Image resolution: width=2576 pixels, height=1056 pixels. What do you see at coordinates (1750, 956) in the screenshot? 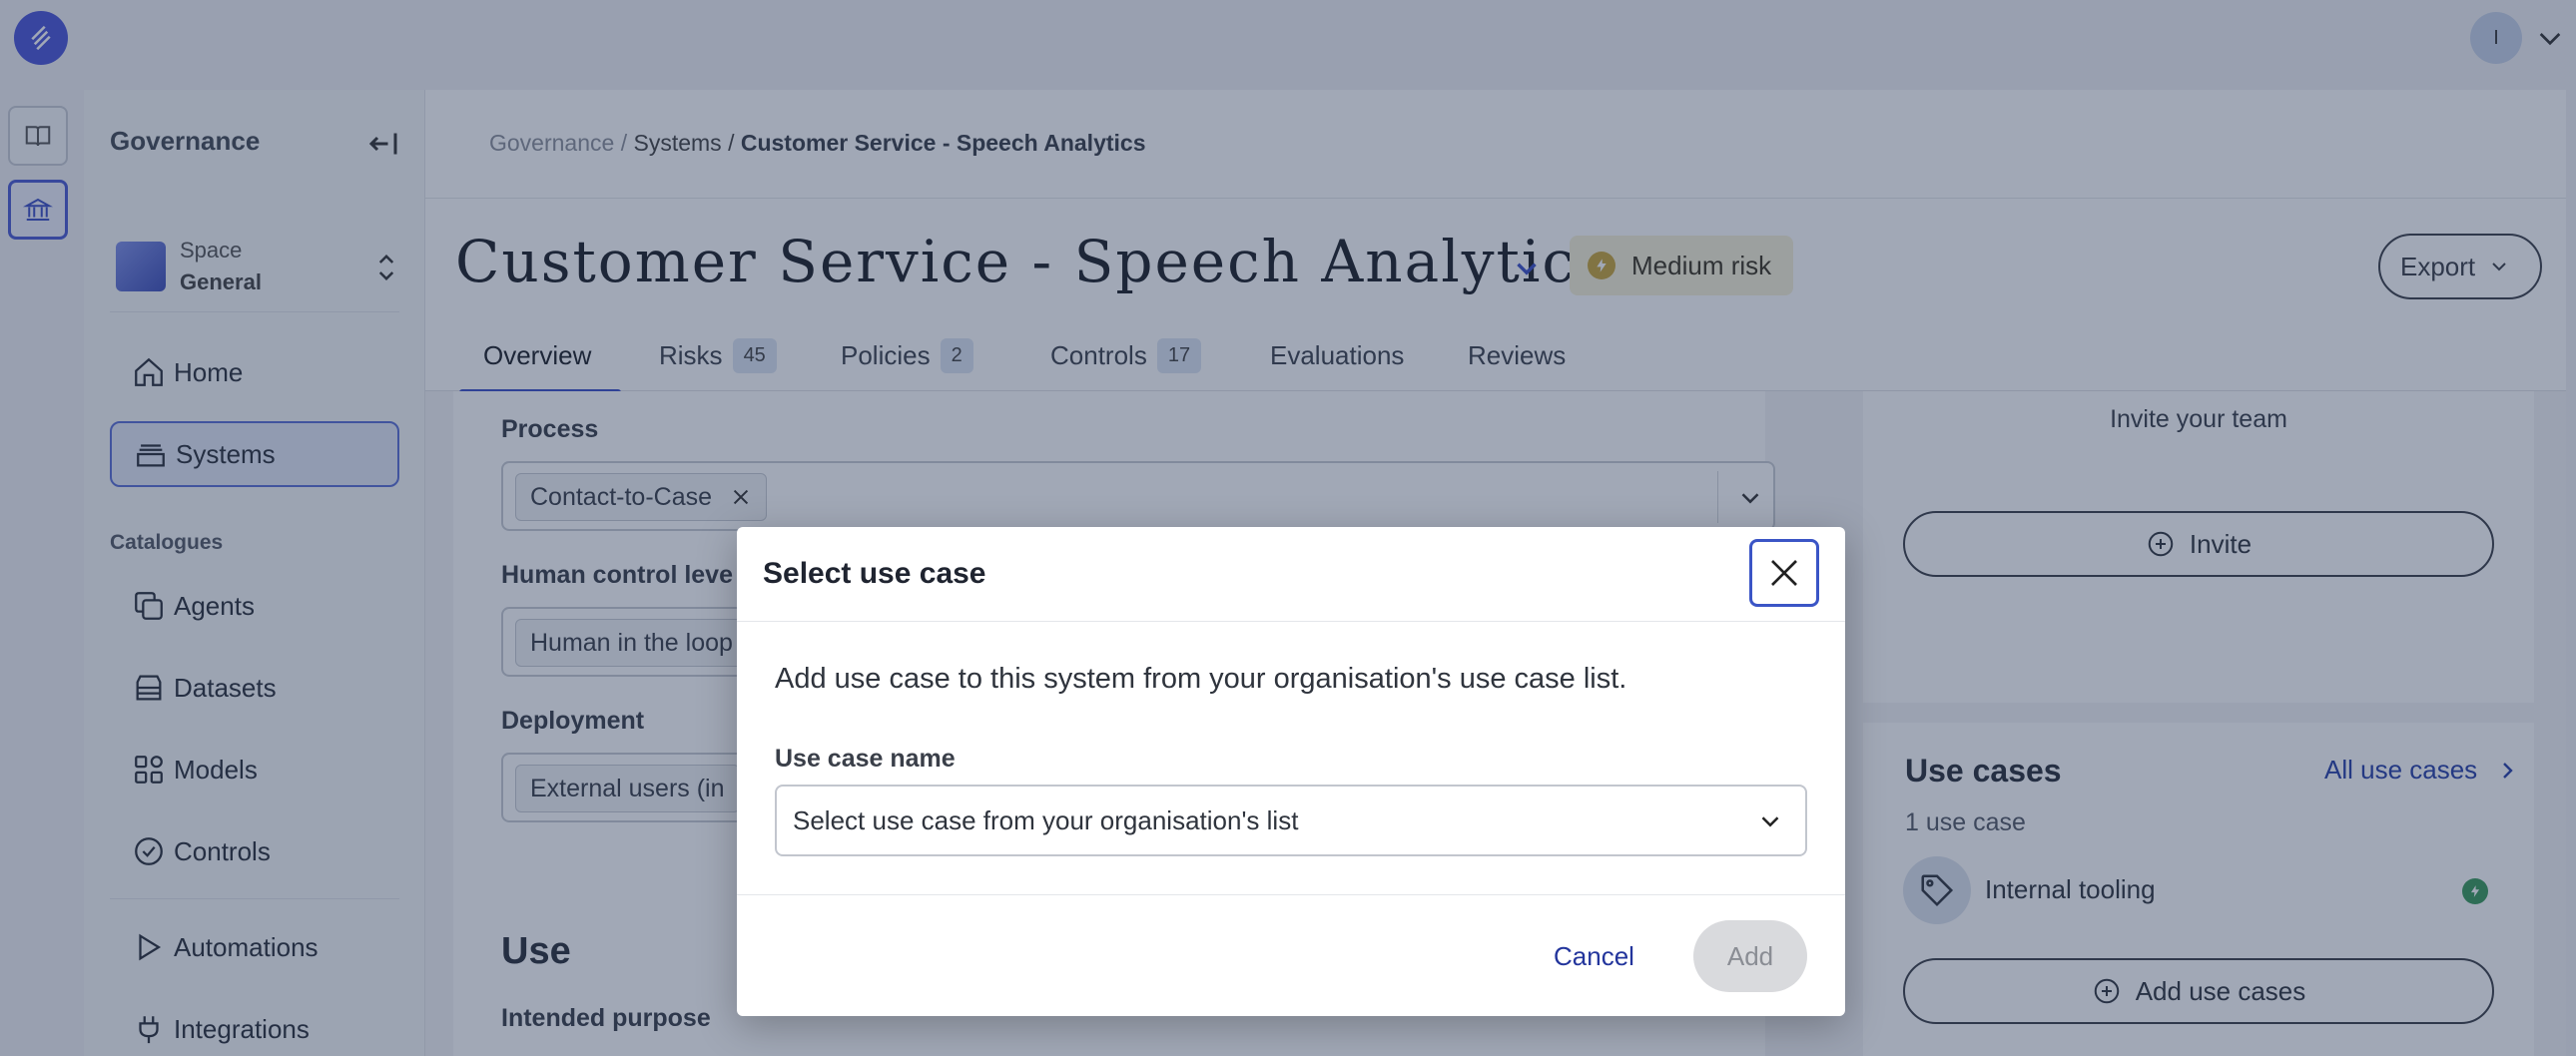
I see `add-button: Add` at bounding box center [1750, 956].